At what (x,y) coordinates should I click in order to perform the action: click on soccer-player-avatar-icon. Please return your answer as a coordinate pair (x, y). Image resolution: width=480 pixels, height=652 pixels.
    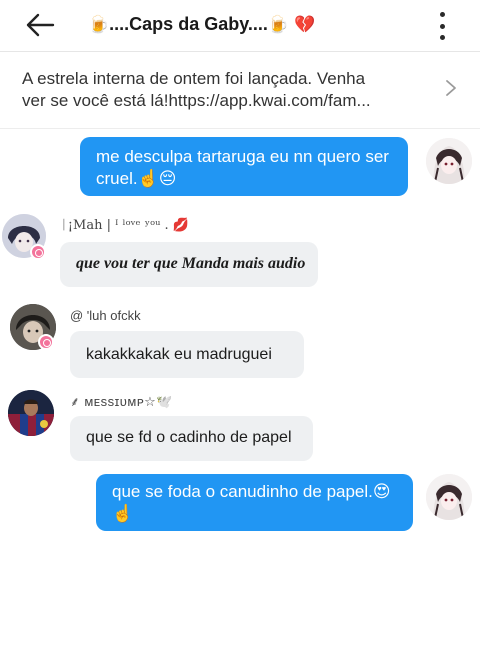
    Looking at the image, I should click on (31, 413).